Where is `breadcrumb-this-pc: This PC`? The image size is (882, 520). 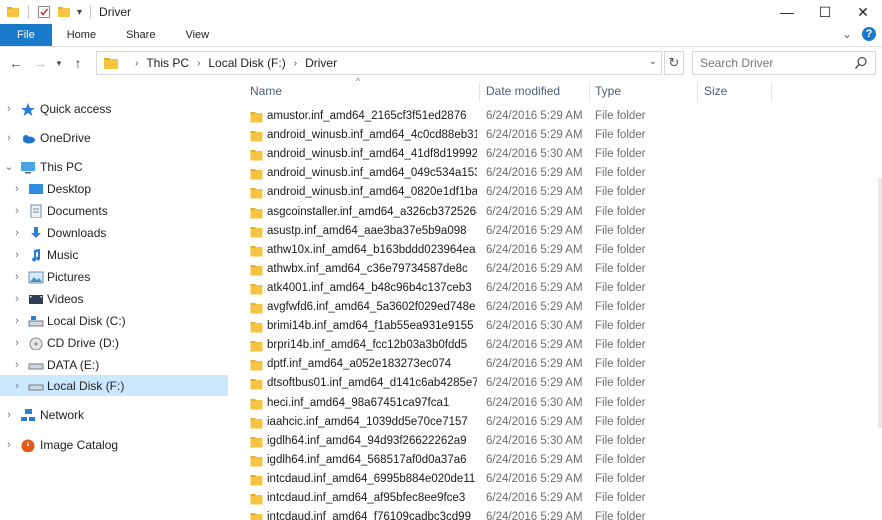
breadcrumb-this-pc: This PC is located at coordinates (167, 63).